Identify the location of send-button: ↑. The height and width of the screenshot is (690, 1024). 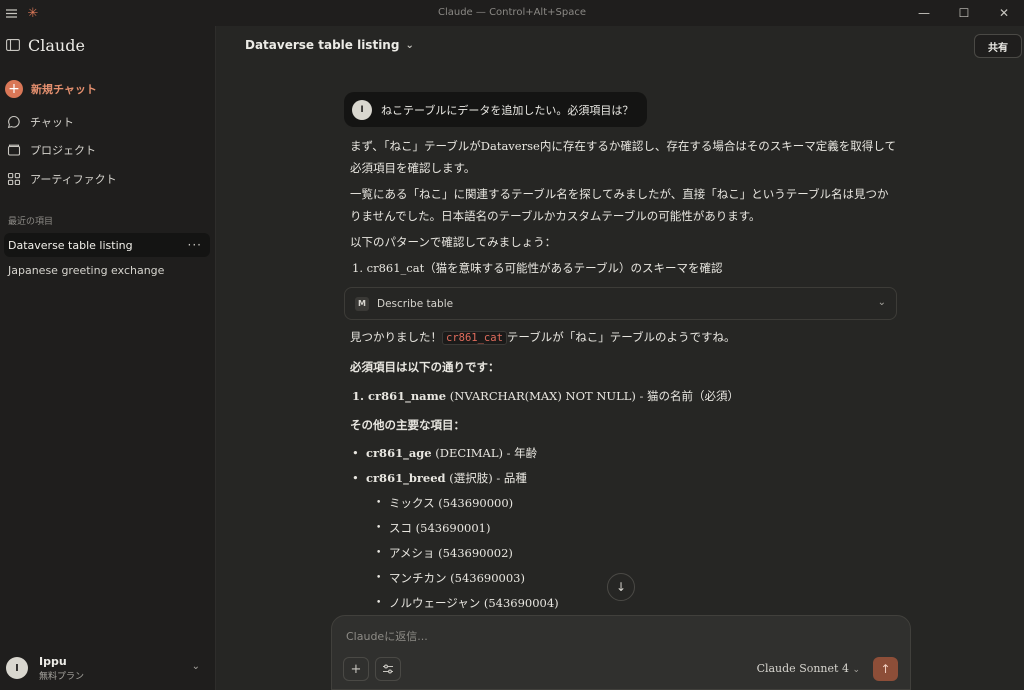
(885, 669).